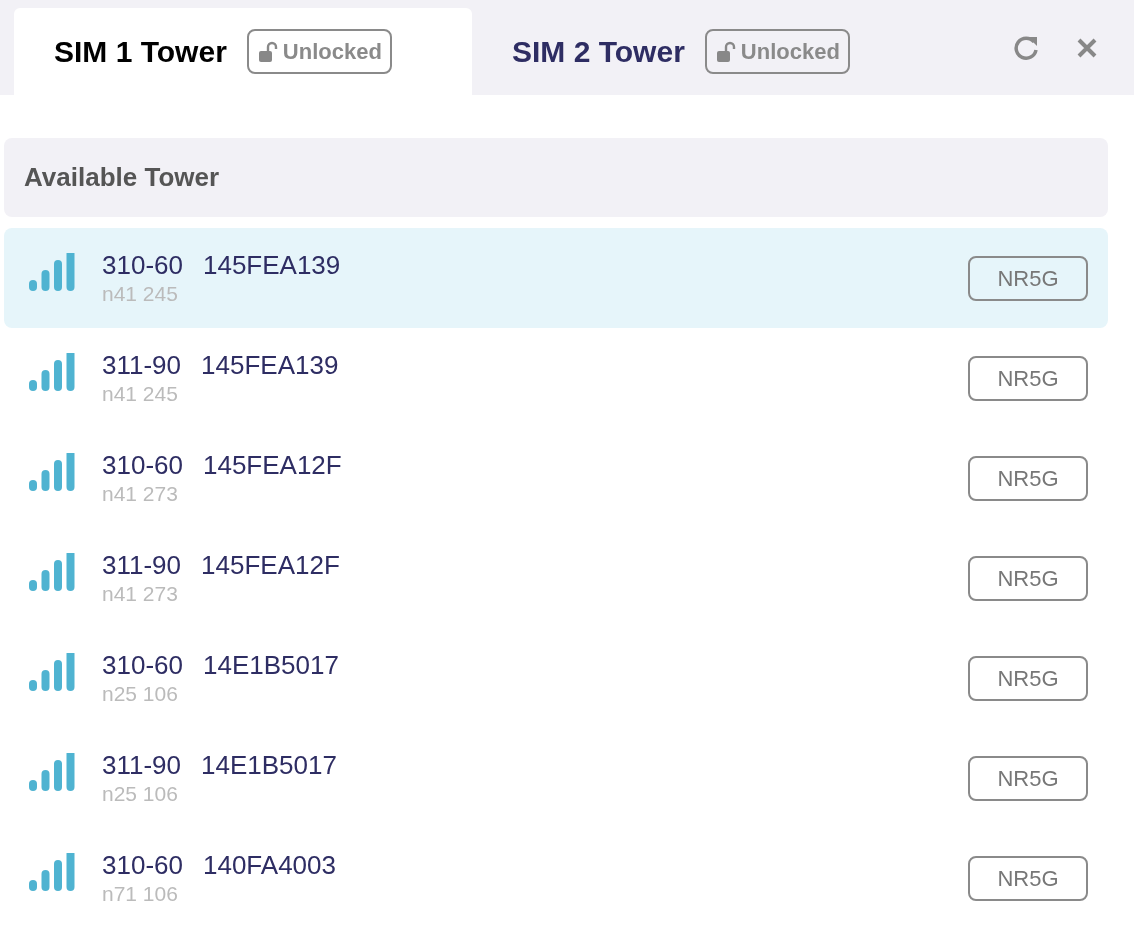 The height and width of the screenshot is (932, 1134). Describe the element at coordinates (122, 177) in the screenshot. I see `section-title: Available Tower` at that location.